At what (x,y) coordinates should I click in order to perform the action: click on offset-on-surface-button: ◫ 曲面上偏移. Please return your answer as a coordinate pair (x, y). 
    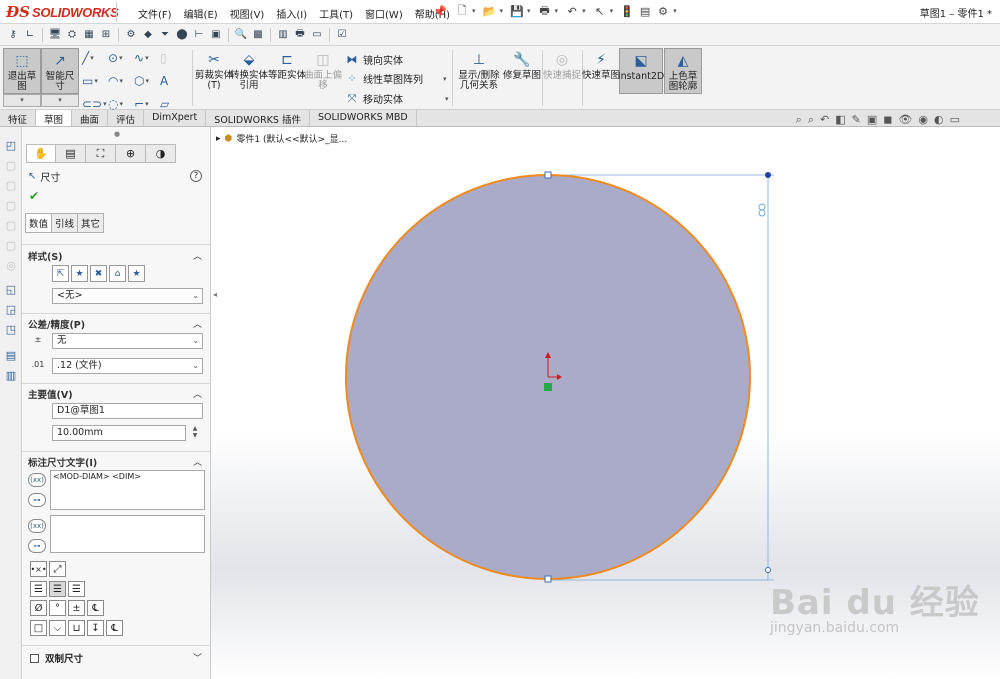
    Looking at the image, I should click on (323, 71).